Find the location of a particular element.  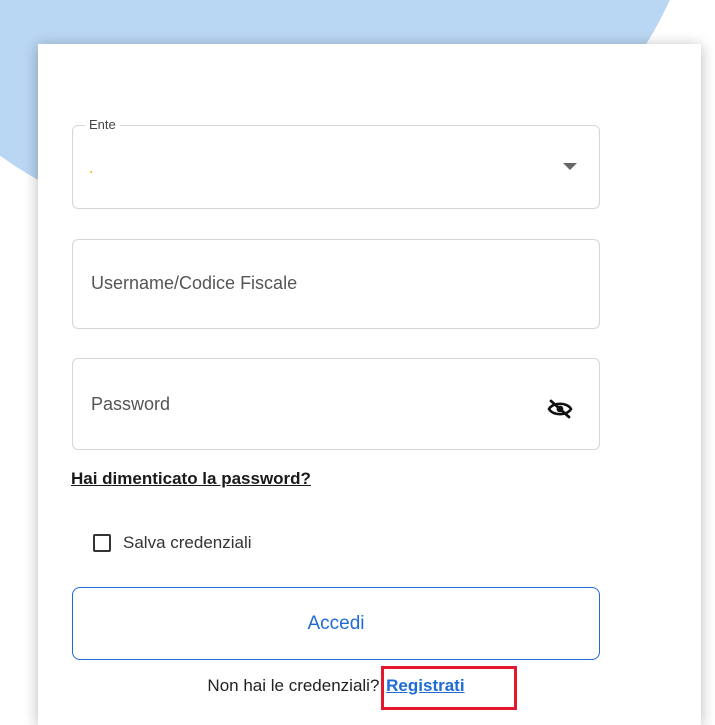

register-row: Non hai le credenziali? Registrati is located at coordinates (336, 686).